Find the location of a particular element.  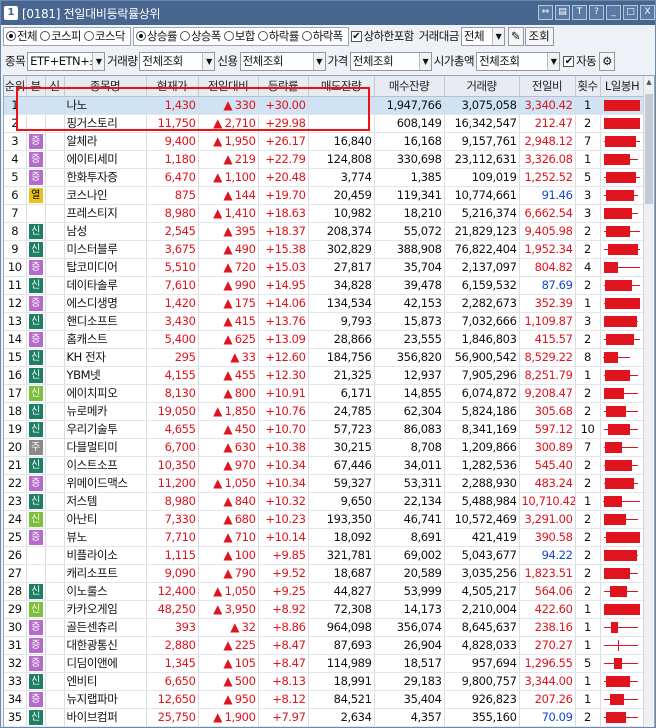

column-header: 현재가 is located at coordinates (172, 86).